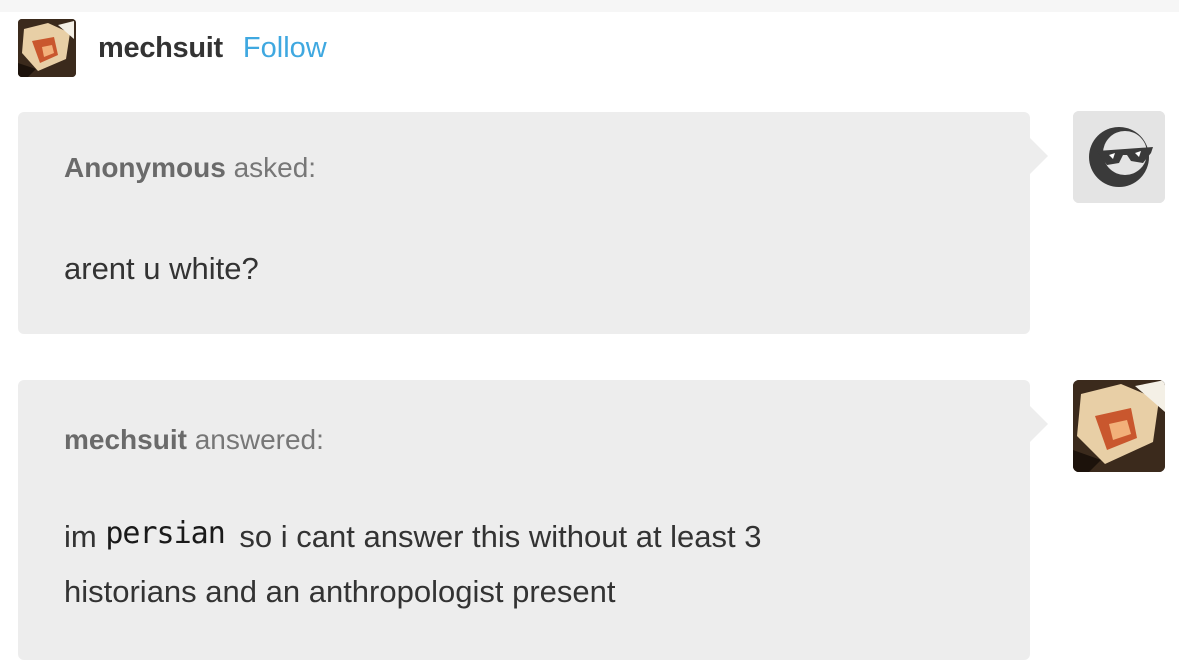 The width and height of the screenshot is (1179, 663). I want to click on answer-text-line2: historians and an anthropologist present, so click(340, 591).